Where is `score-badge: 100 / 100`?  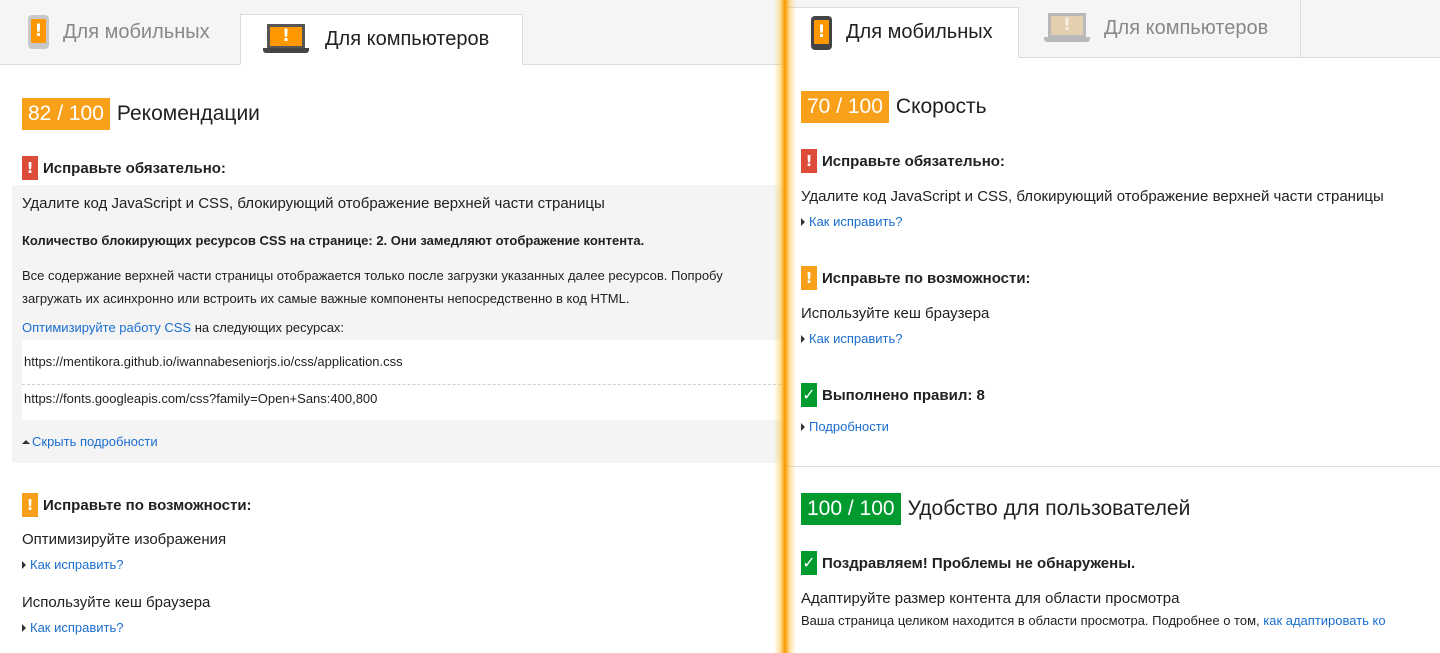 score-badge: 100 / 100 is located at coordinates (851, 509).